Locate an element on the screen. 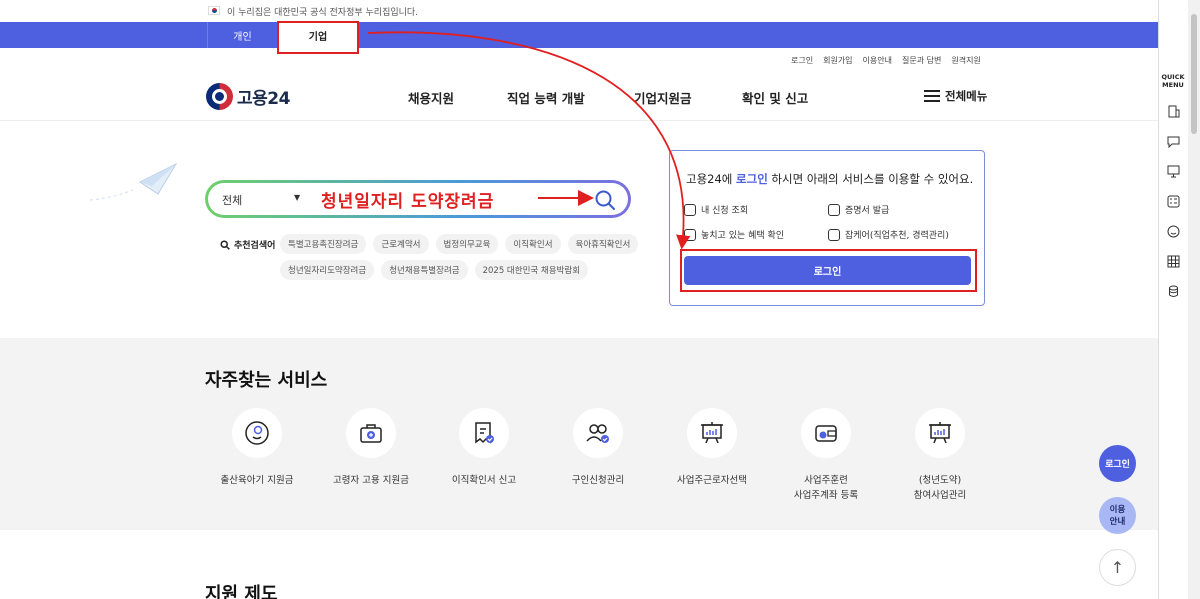 This screenshot has width=1200, height=599. floating-guide-button: 이용 안내 is located at coordinates (1117, 515).